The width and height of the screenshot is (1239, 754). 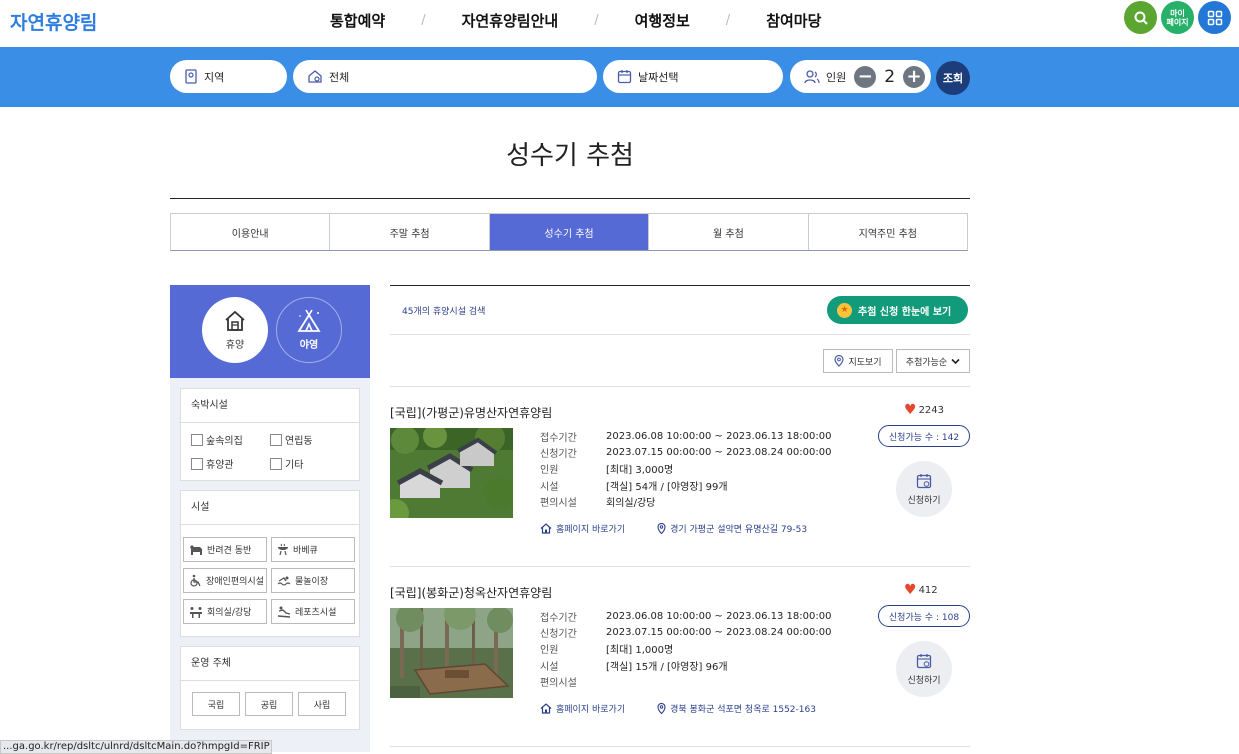 I want to click on address-link: 경북 봉화군 석포면 청옥로 1552-163, so click(x=744, y=708).